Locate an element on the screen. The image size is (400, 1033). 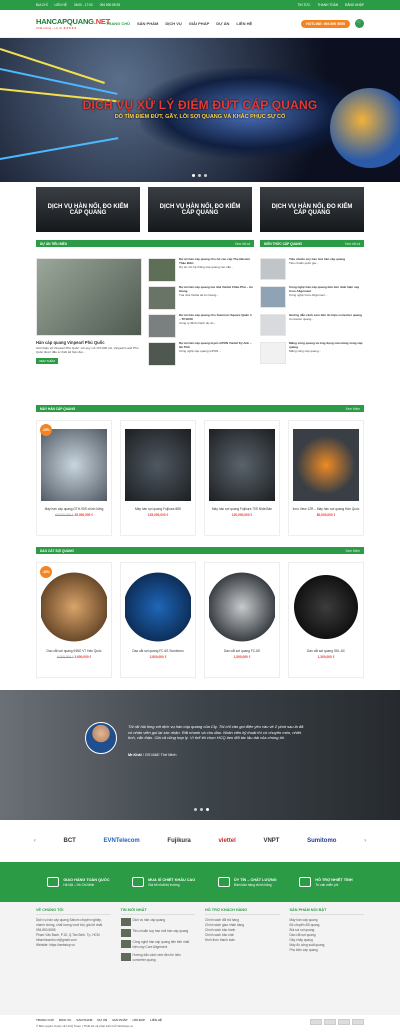
brand-logo: VNPT is located at coordinates (271, 841).